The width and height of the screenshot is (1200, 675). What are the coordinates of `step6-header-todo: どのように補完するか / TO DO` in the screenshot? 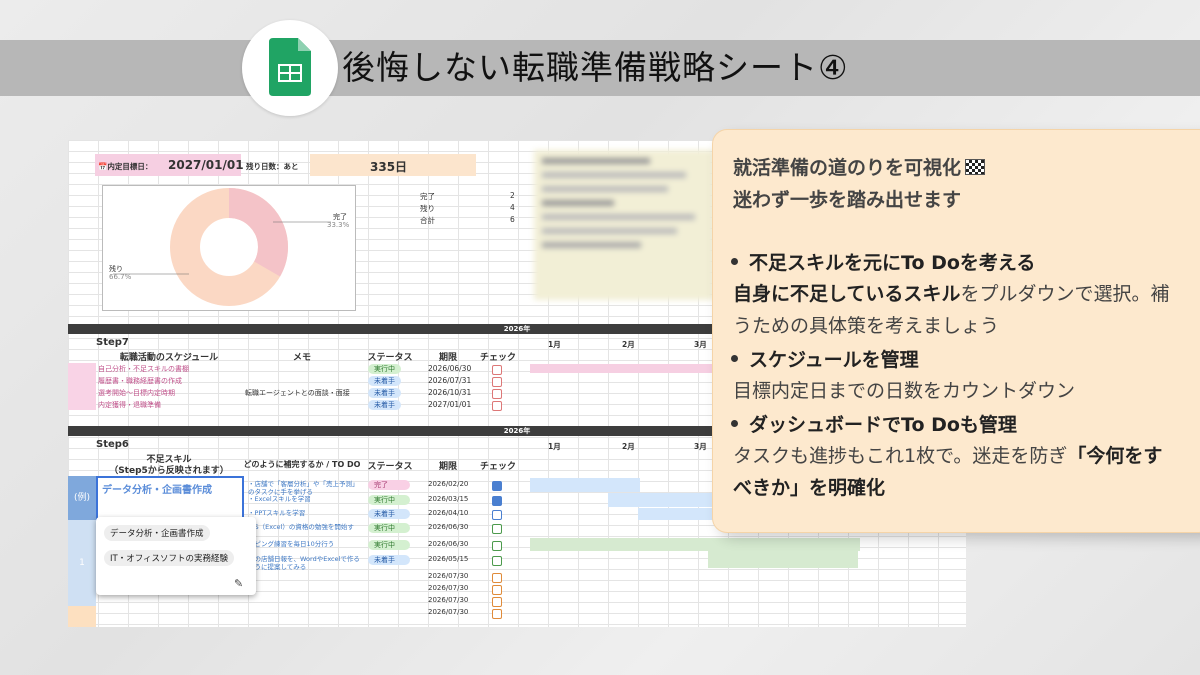 It's located at (302, 464).